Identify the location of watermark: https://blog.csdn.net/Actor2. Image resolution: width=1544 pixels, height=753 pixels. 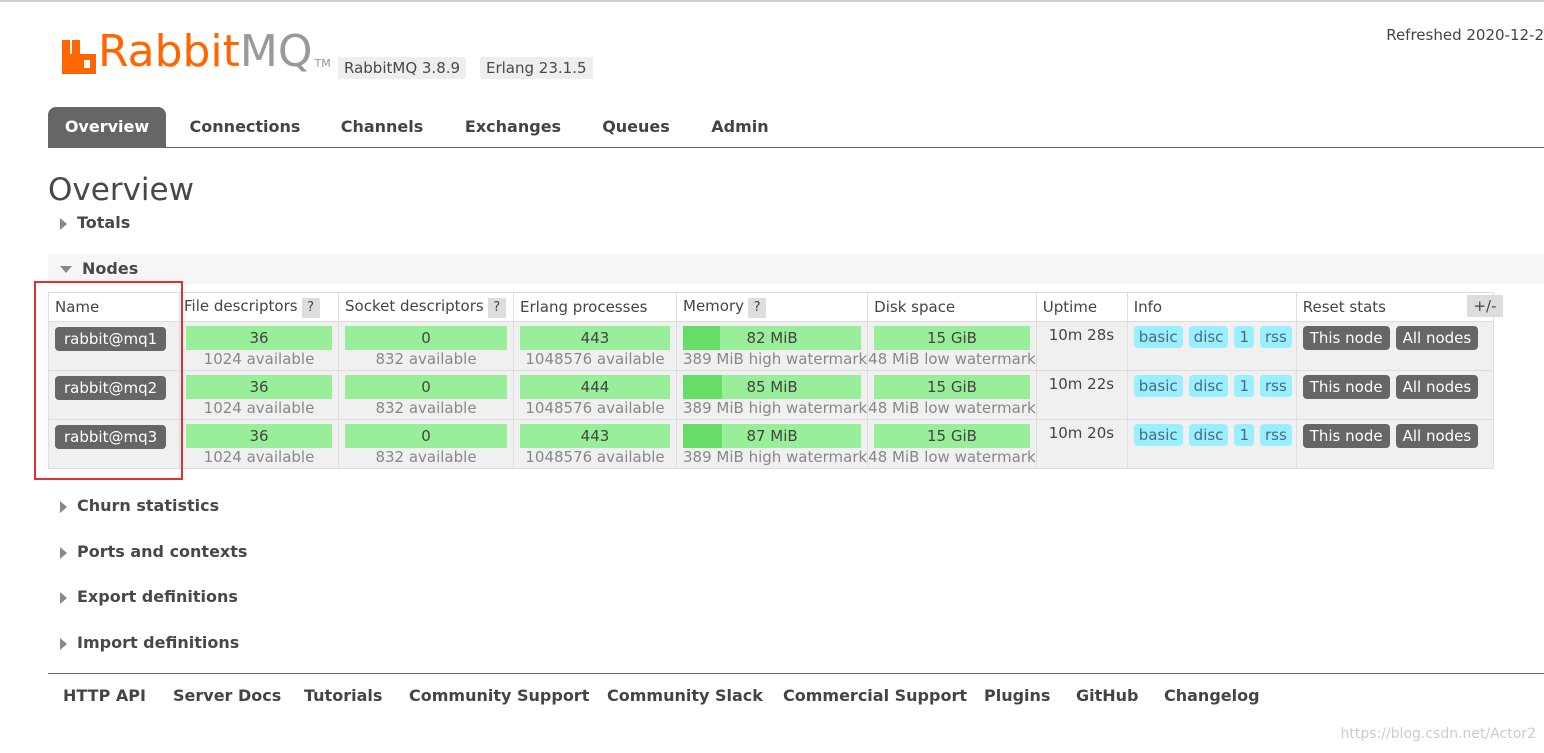
(1438, 734).